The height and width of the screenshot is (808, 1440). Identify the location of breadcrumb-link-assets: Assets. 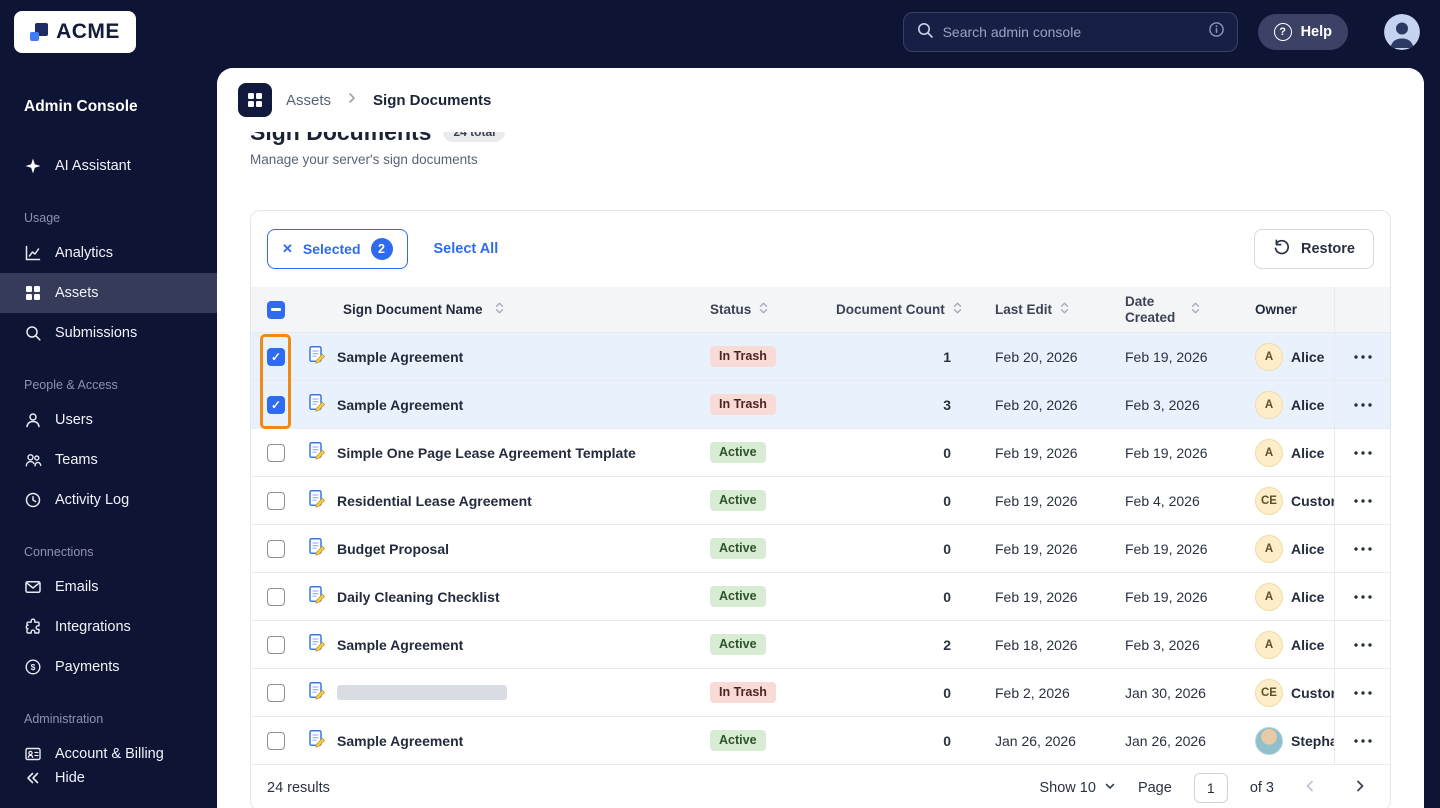
(308, 100).